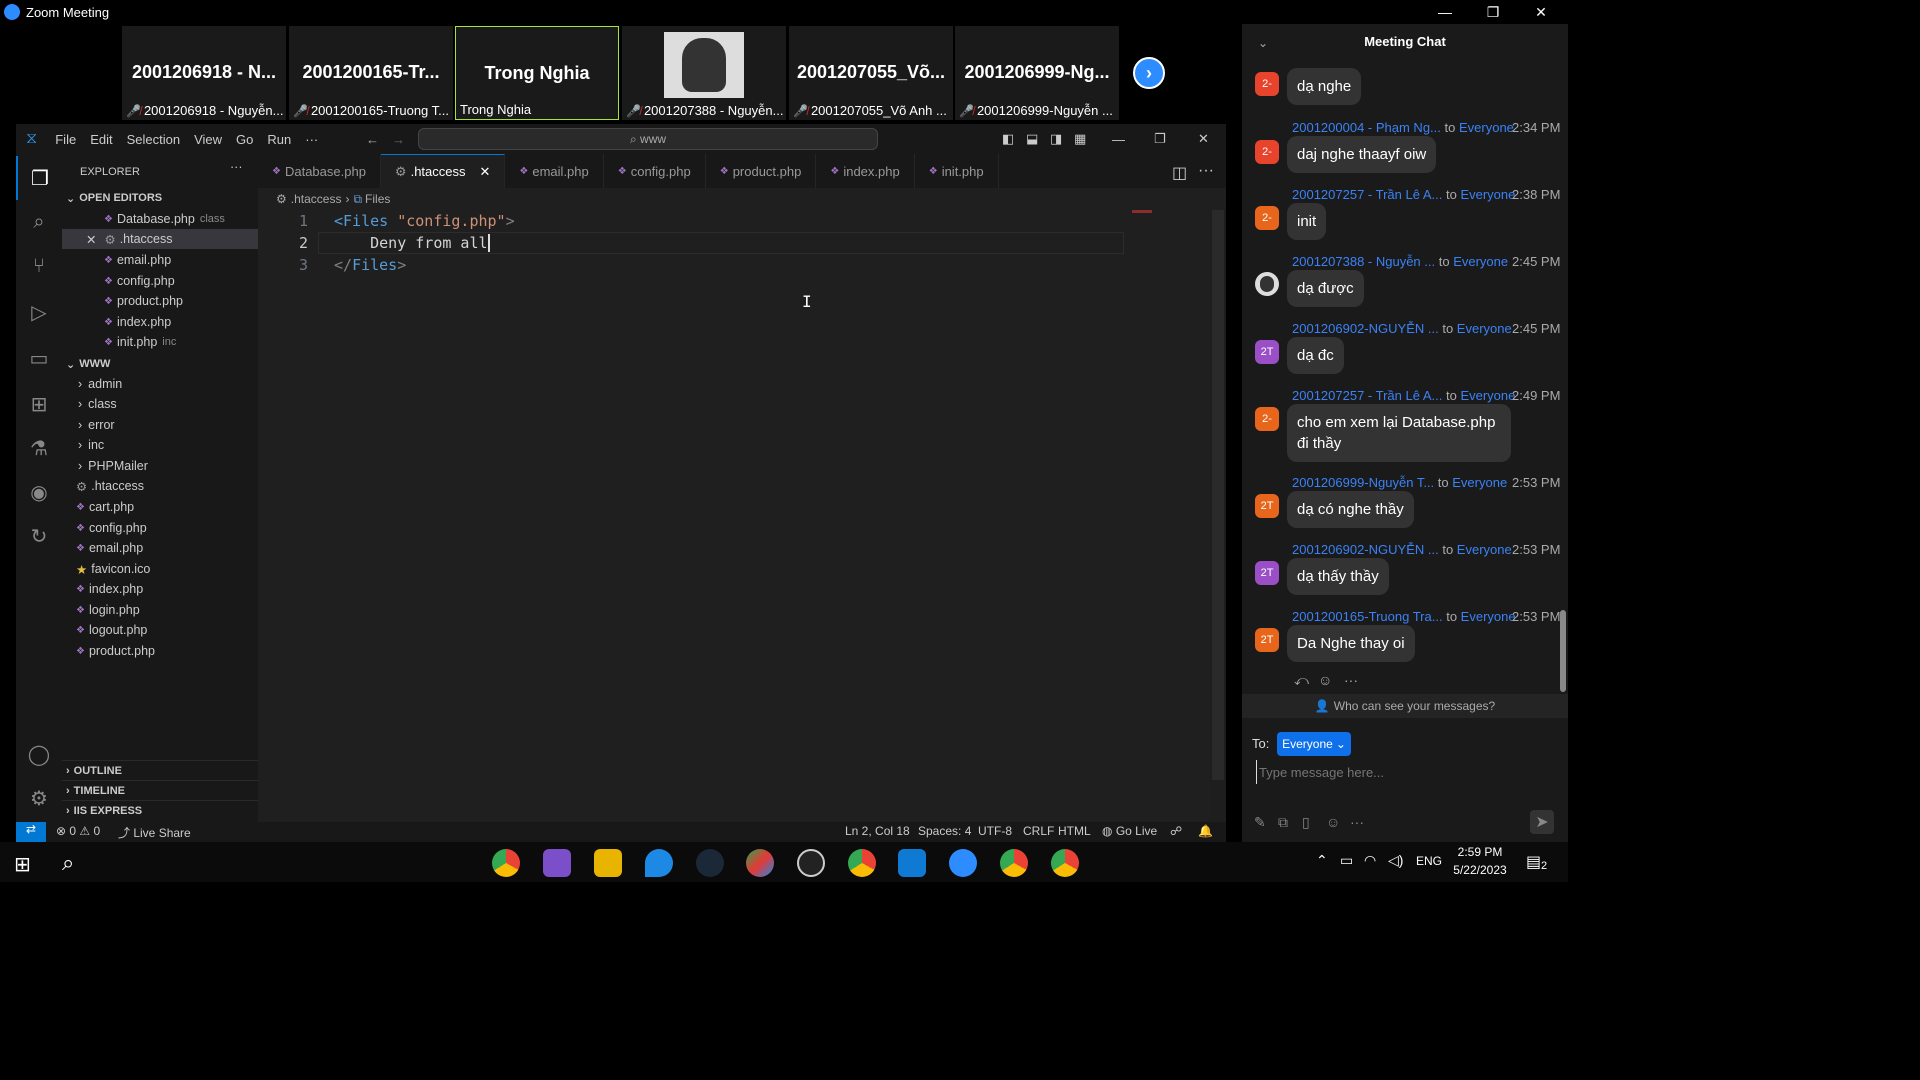  I want to click on message-input, so click(1406, 772).